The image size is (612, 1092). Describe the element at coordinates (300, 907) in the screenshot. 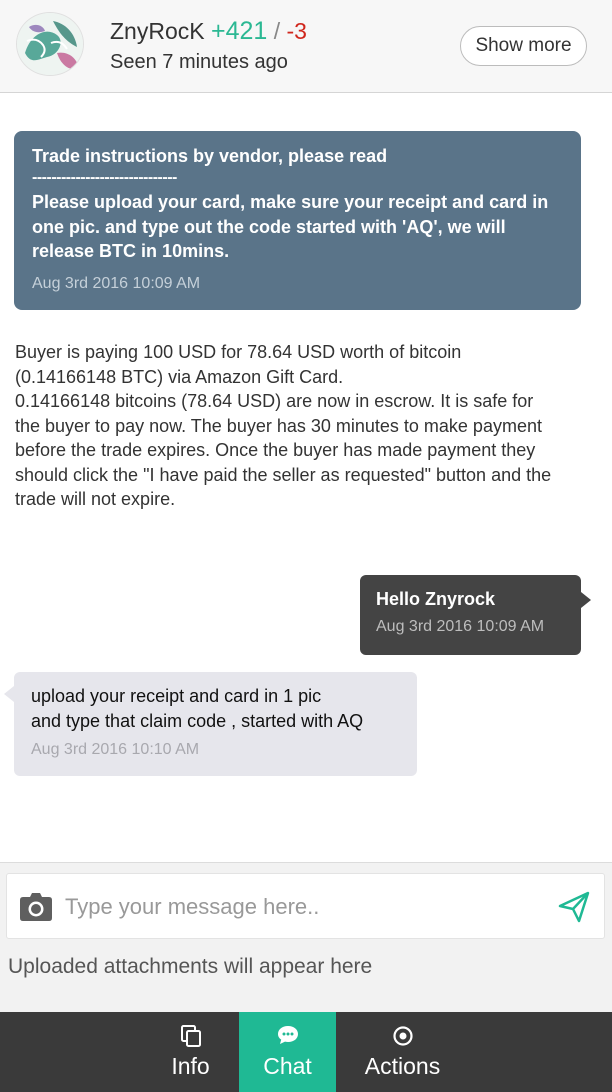

I see `message-input` at that location.